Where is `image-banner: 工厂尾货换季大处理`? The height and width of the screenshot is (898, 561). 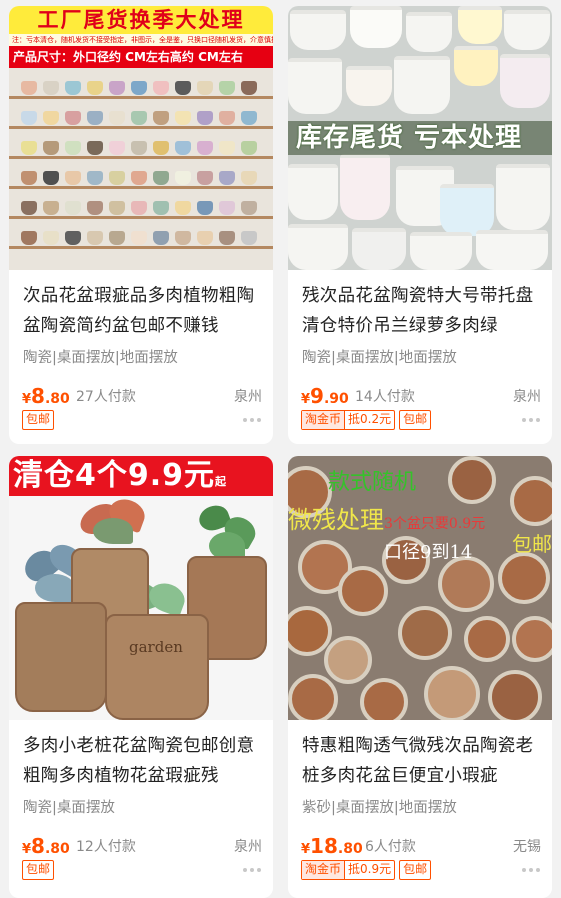 image-banner: 工厂尾货换季大处理 is located at coordinates (141, 20).